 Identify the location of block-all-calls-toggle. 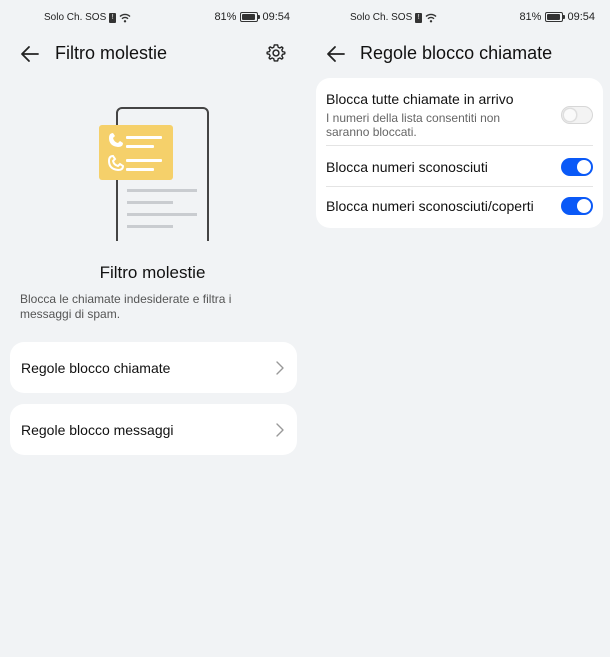
(577, 115).